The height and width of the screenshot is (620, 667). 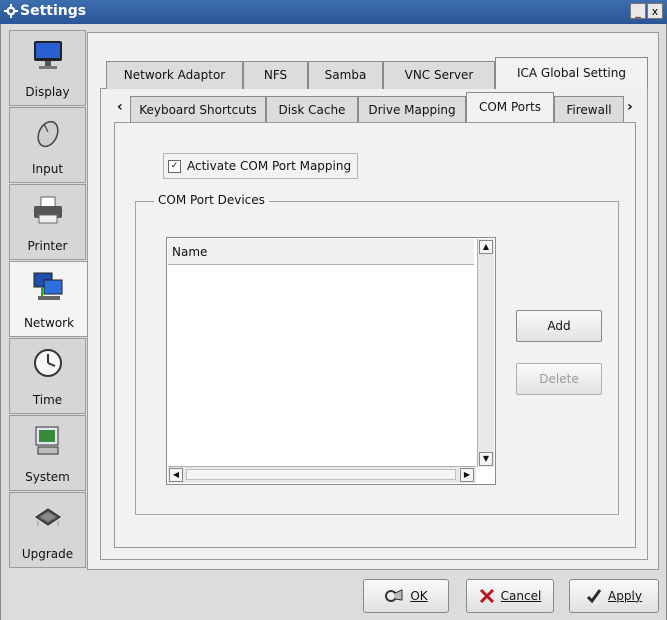 What do you see at coordinates (419, 596) in the screenshot?
I see `ok-label: OK` at bounding box center [419, 596].